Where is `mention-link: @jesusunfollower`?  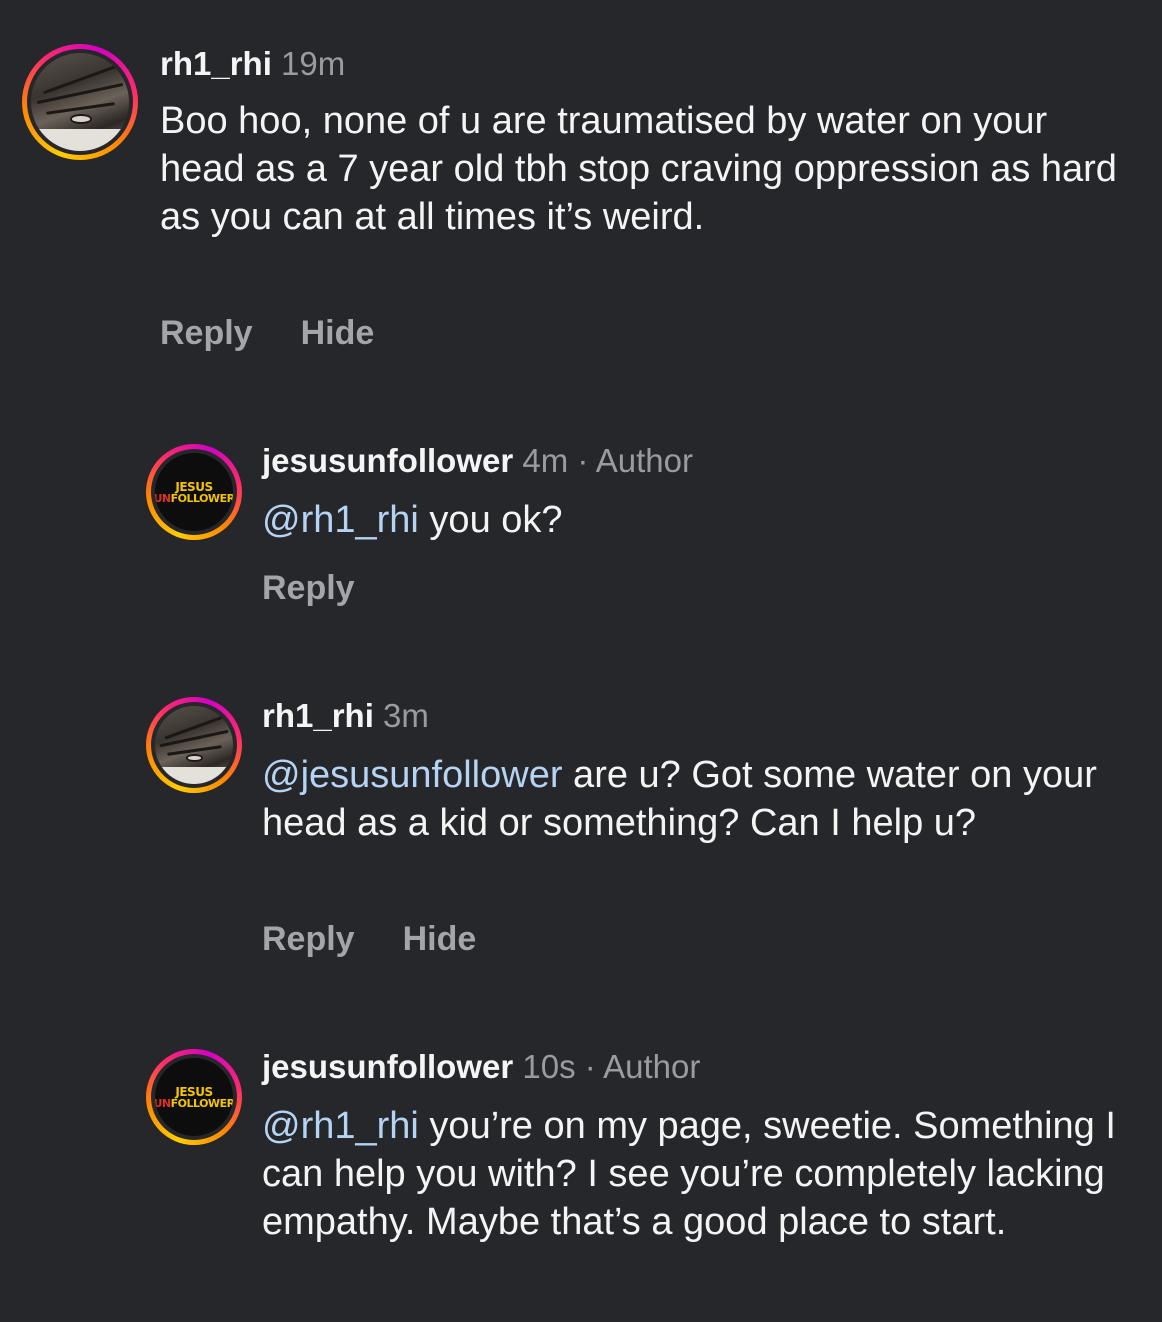
mention-link: @jesusunfollower is located at coordinates (412, 775).